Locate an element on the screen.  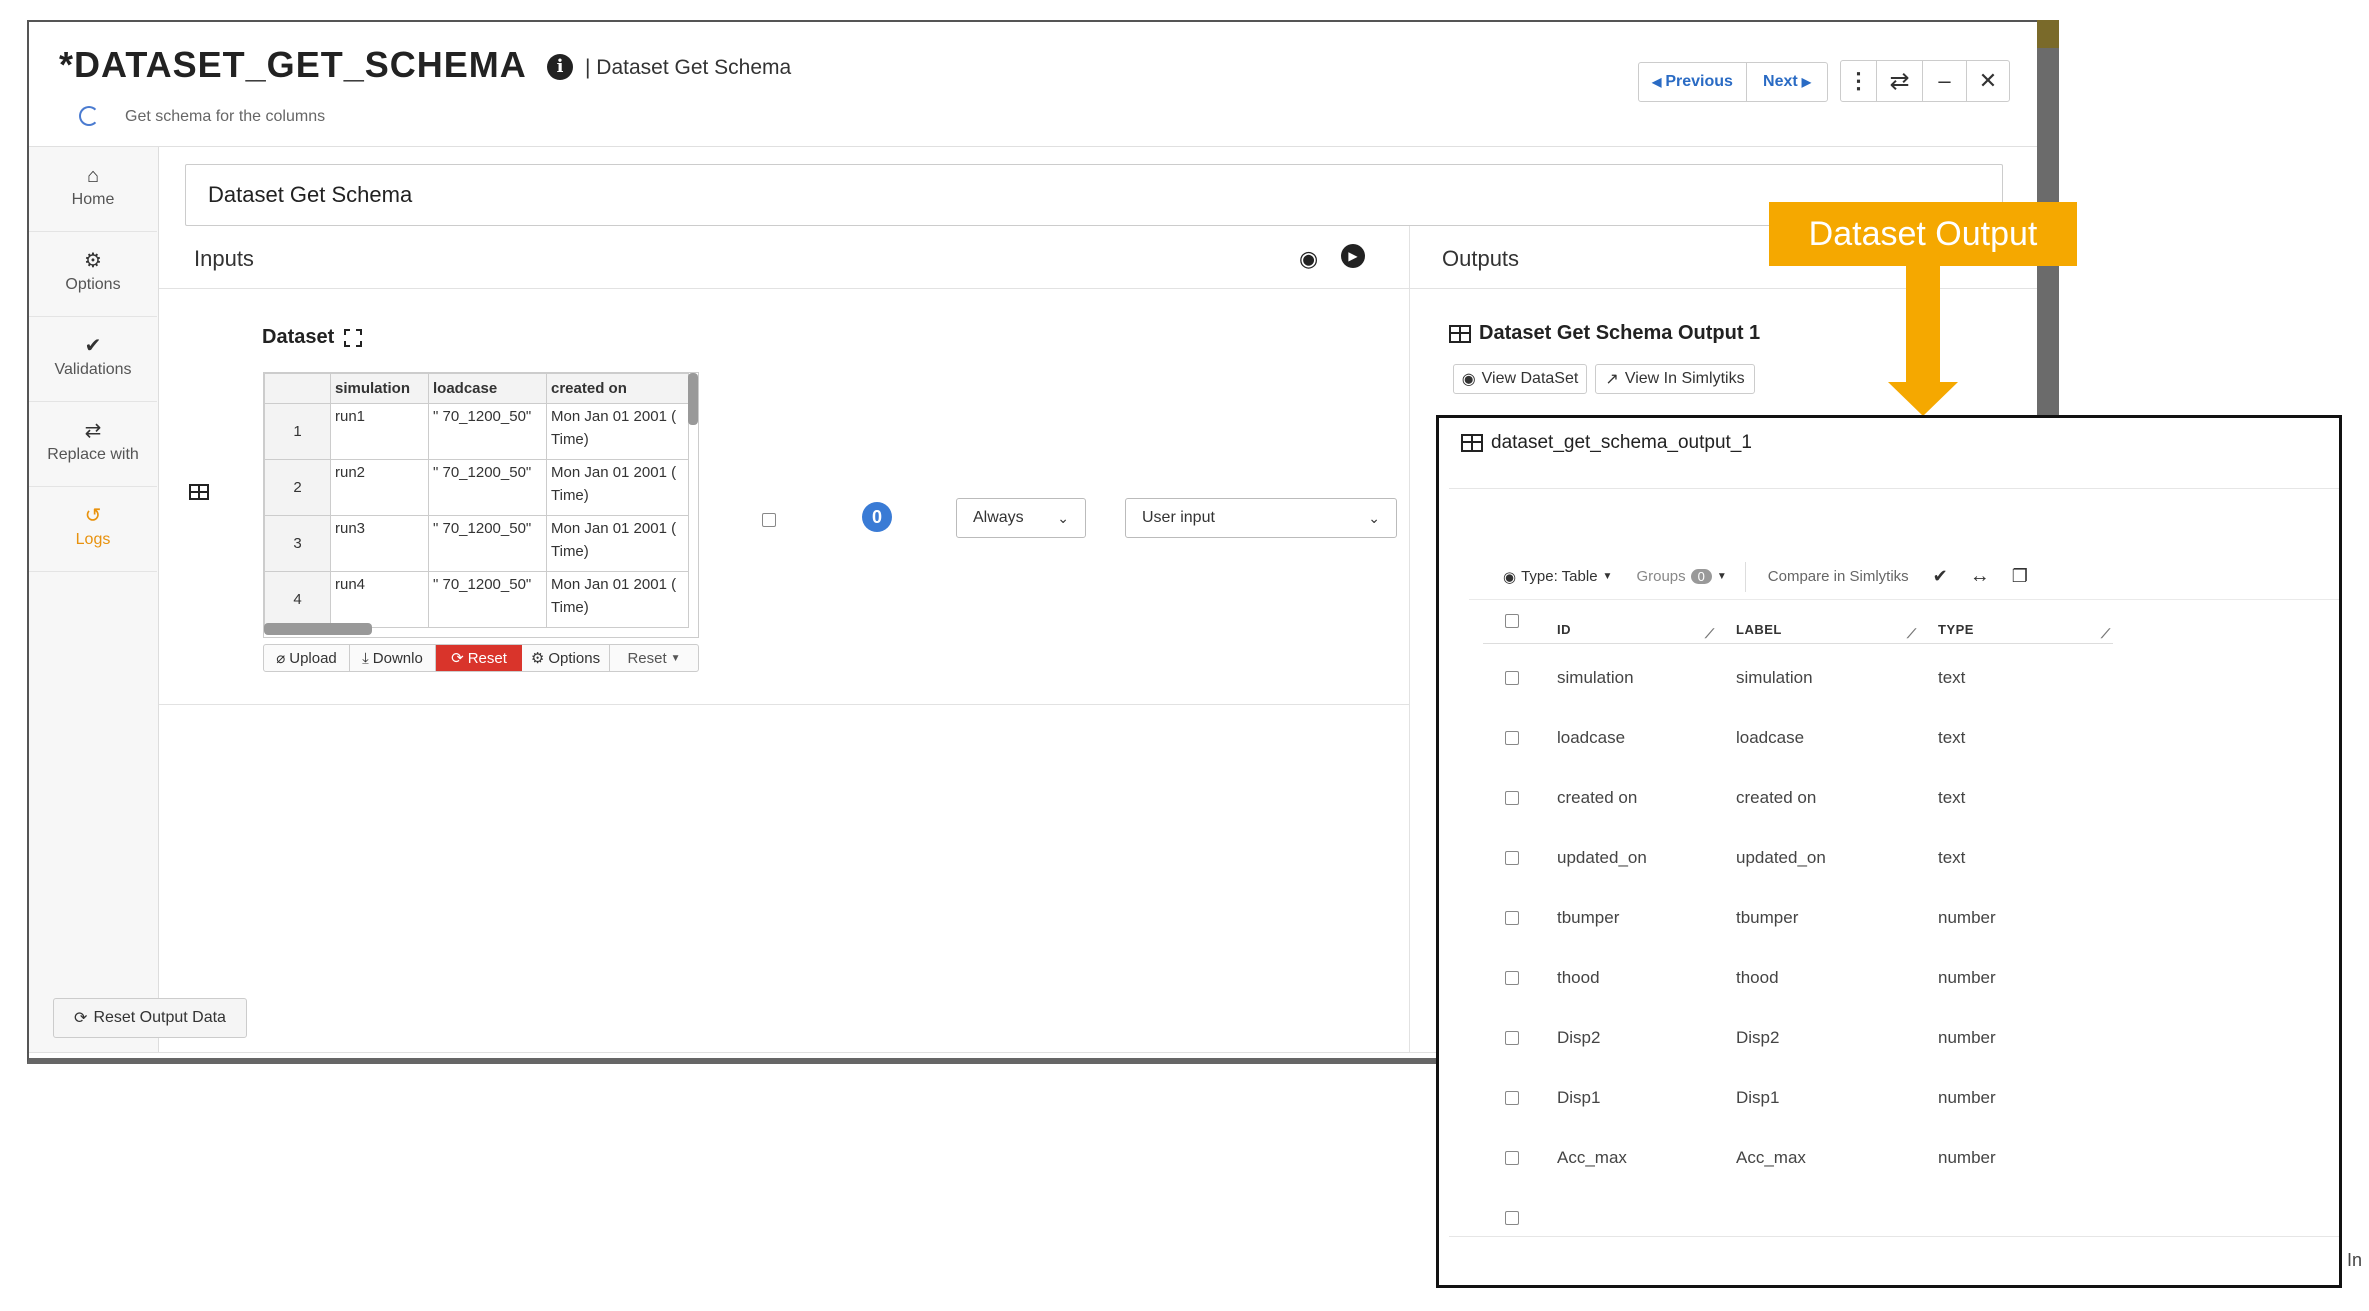
grid-col-header: created on is located at coordinates (617, 388).